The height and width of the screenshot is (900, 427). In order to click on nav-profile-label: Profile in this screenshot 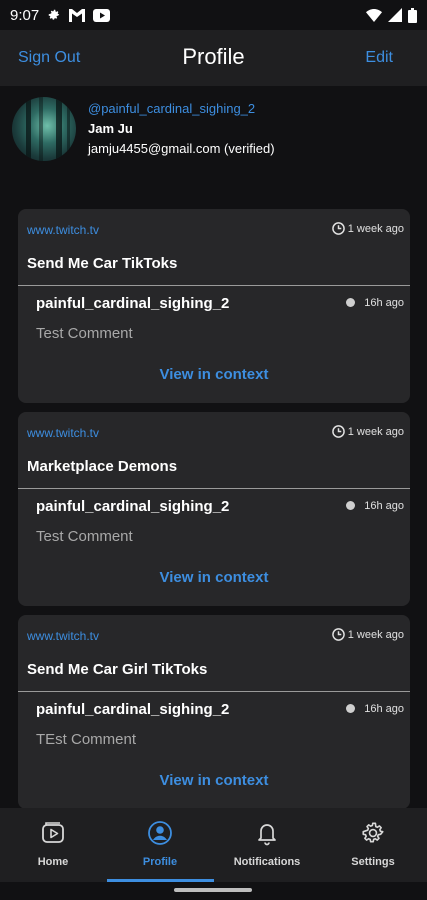, I will do `click(160, 862)`.